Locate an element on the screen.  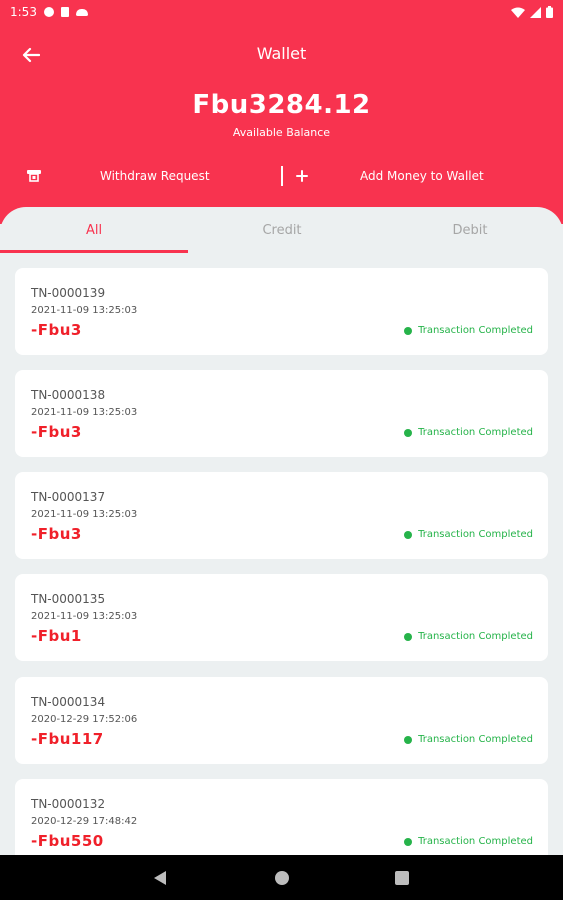
add-money-button: Add Money to Wallet is located at coordinates (424, 176).